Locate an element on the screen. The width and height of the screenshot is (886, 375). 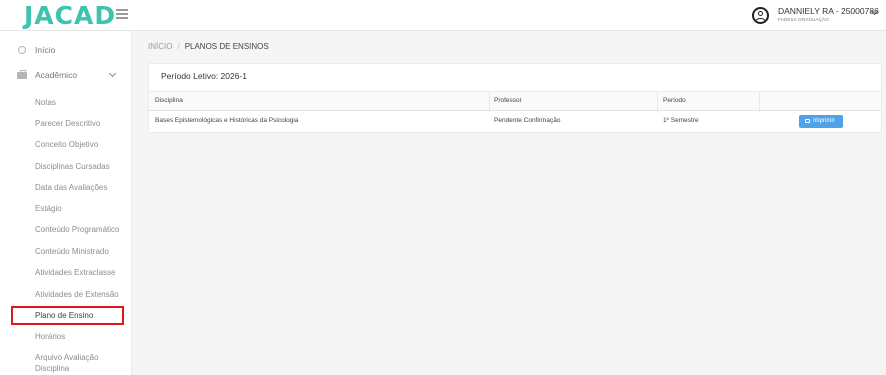
sidebar-item-notas: Notas is located at coordinates (45, 102).